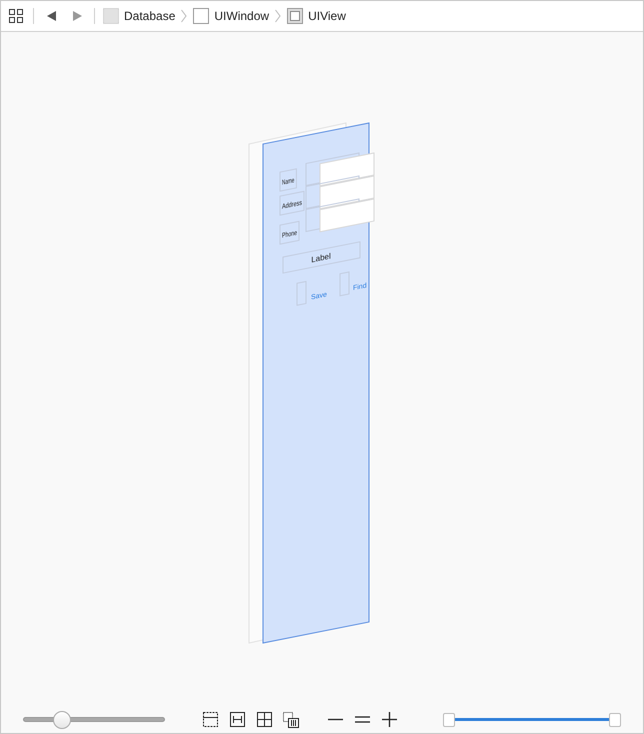  What do you see at coordinates (16, 16) in the screenshot?
I see `grid-icon` at bounding box center [16, 16].